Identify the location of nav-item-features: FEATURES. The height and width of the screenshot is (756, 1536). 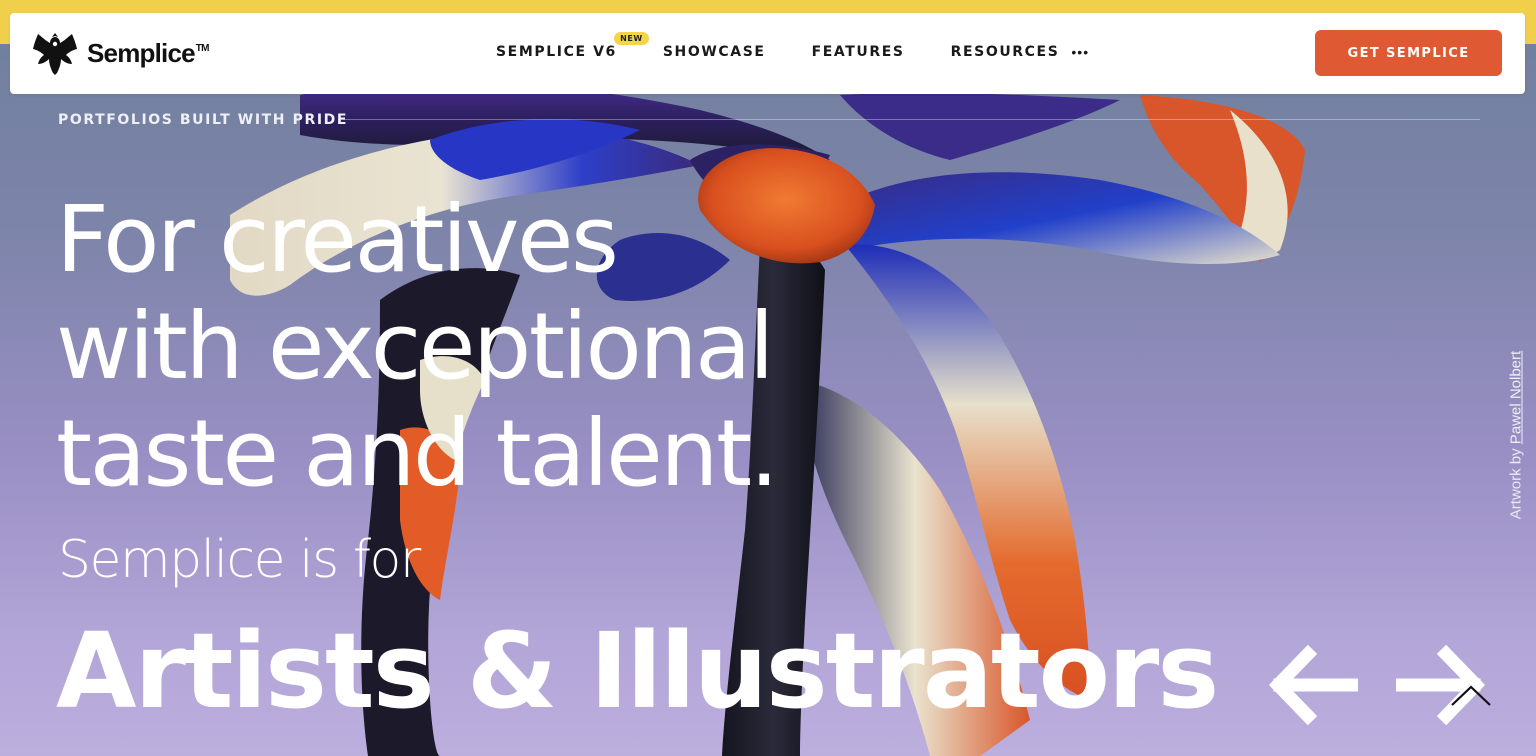
(858, 52).